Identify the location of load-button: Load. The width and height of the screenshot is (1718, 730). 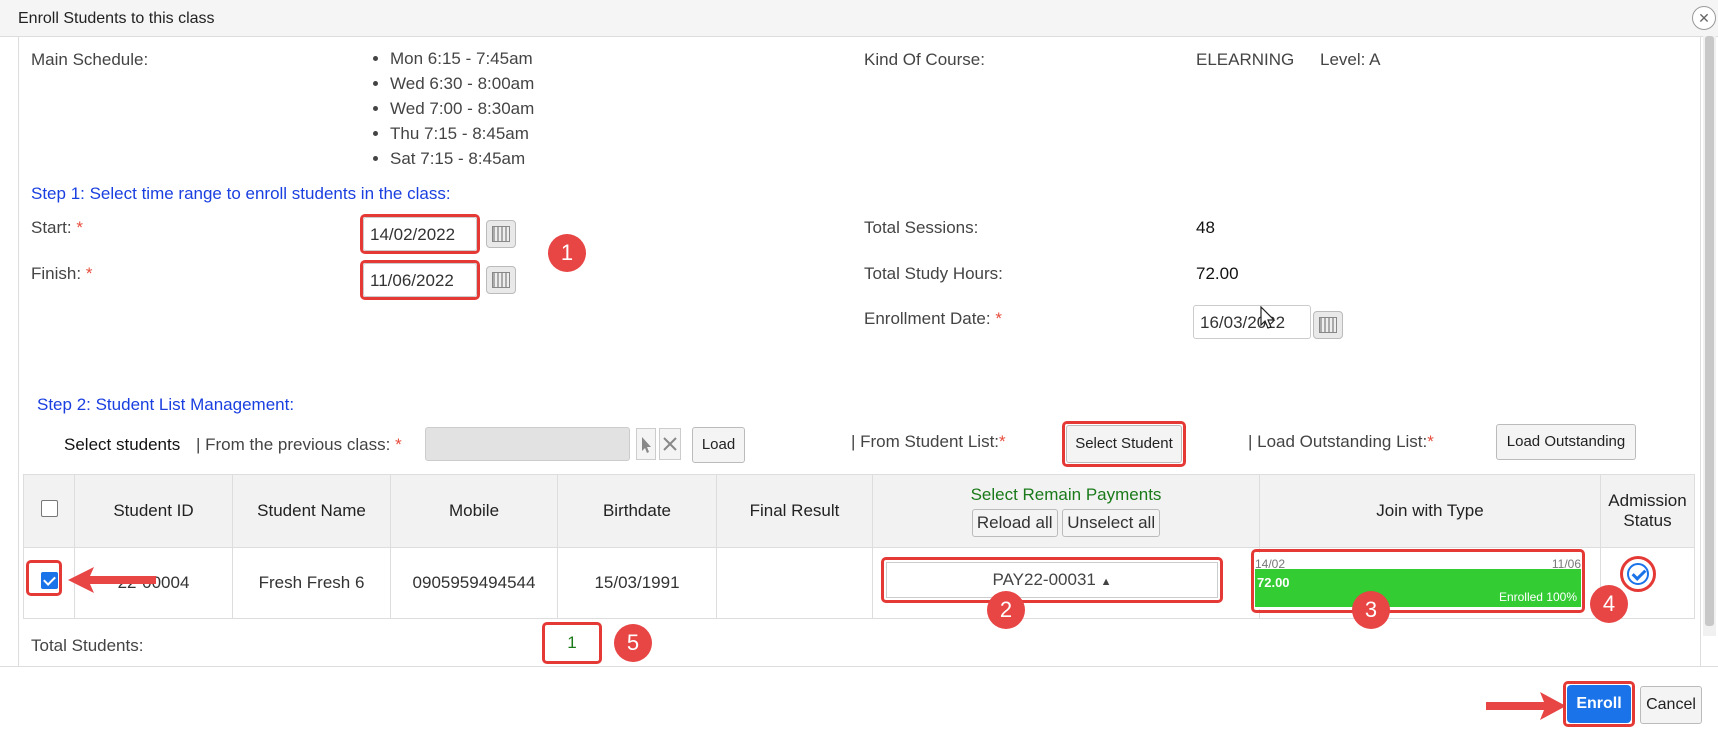
(718, 445).